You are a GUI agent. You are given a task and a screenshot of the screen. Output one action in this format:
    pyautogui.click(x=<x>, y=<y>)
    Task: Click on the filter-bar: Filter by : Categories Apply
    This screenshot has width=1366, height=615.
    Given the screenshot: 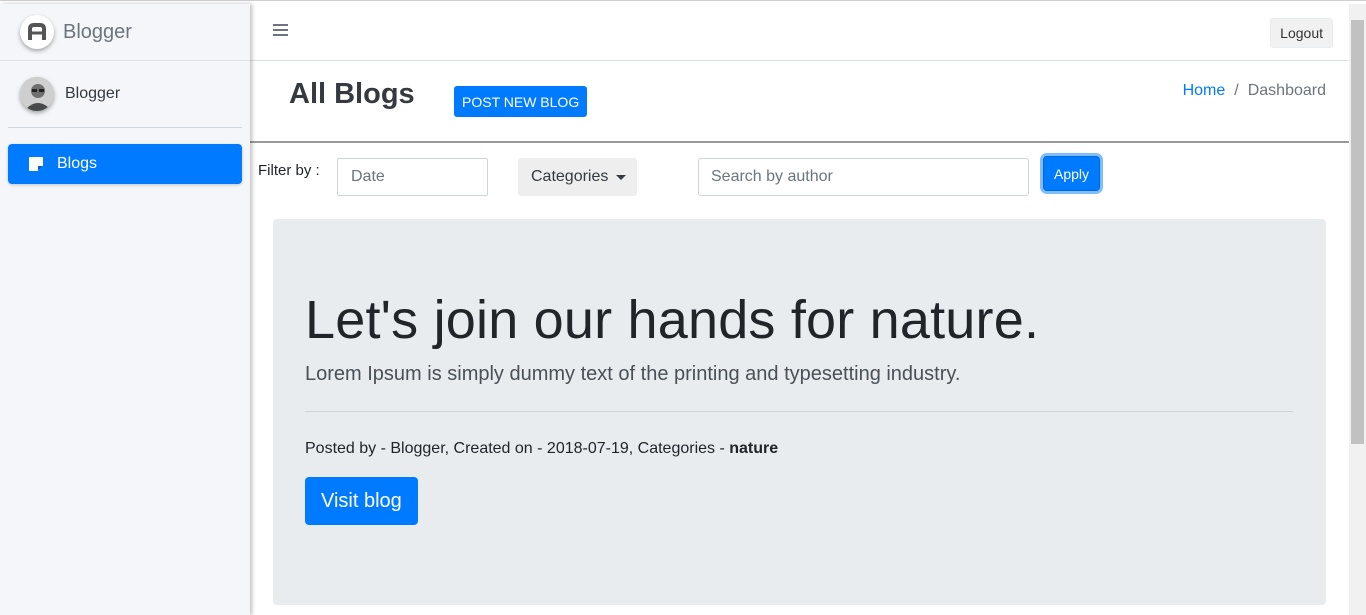 What is the action you would take?
    pyautogui.click(x=800, y=175)
    